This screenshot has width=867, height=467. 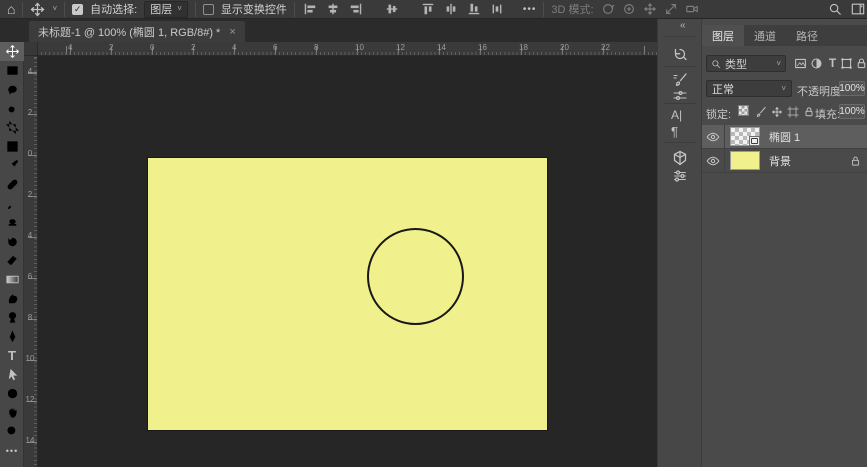 I want to click on lock-image-pixels-icon, so click(x=760, y=111).